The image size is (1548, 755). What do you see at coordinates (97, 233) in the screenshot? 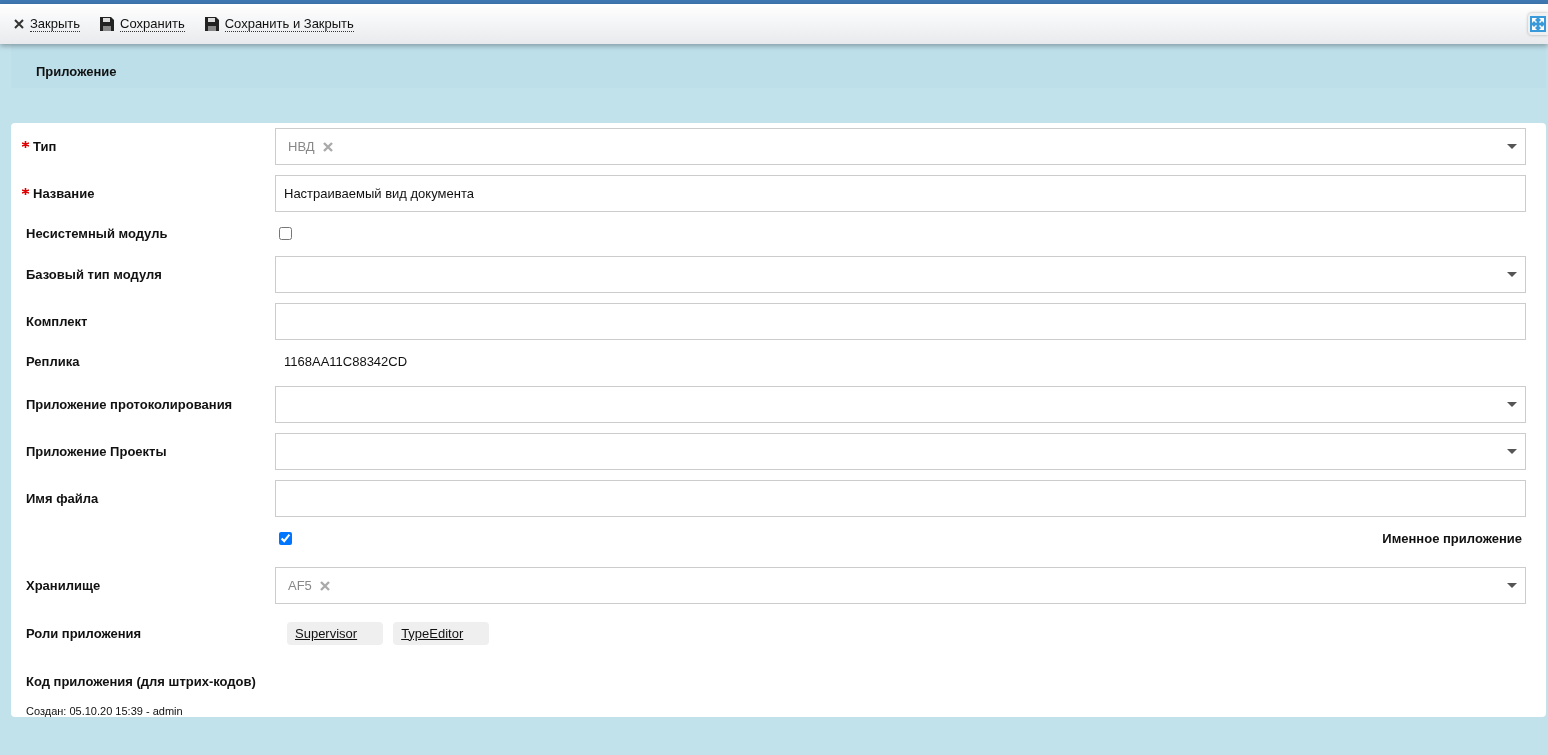
I see `field-label: Несистемный модуль` at bounding box center [97, 233].